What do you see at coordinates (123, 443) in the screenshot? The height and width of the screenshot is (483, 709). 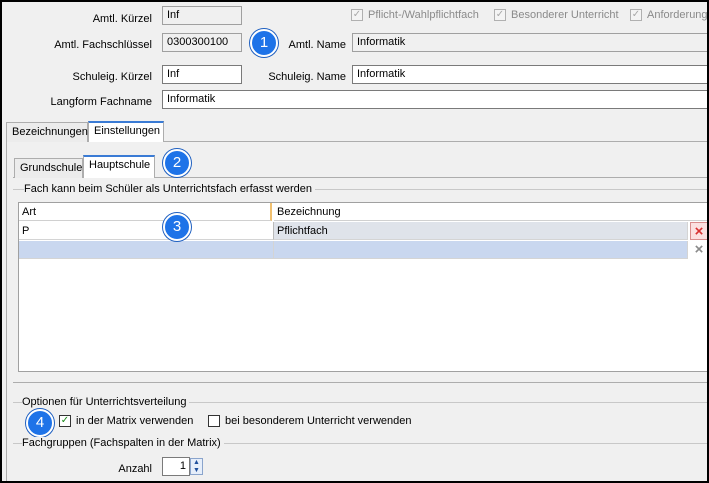 I see `fachgruppen-group-title: Fachgruppen (Fachspalten in der Matrix)` at bounding box center [123, 443].